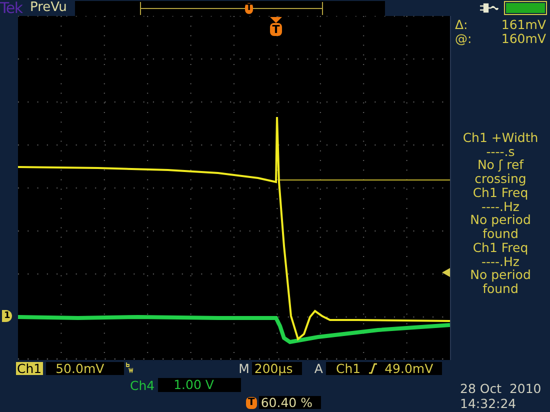  Describe the element at coordinates (29, 368) in the screenshot. I see `channel-badge: Ch1` at that location.